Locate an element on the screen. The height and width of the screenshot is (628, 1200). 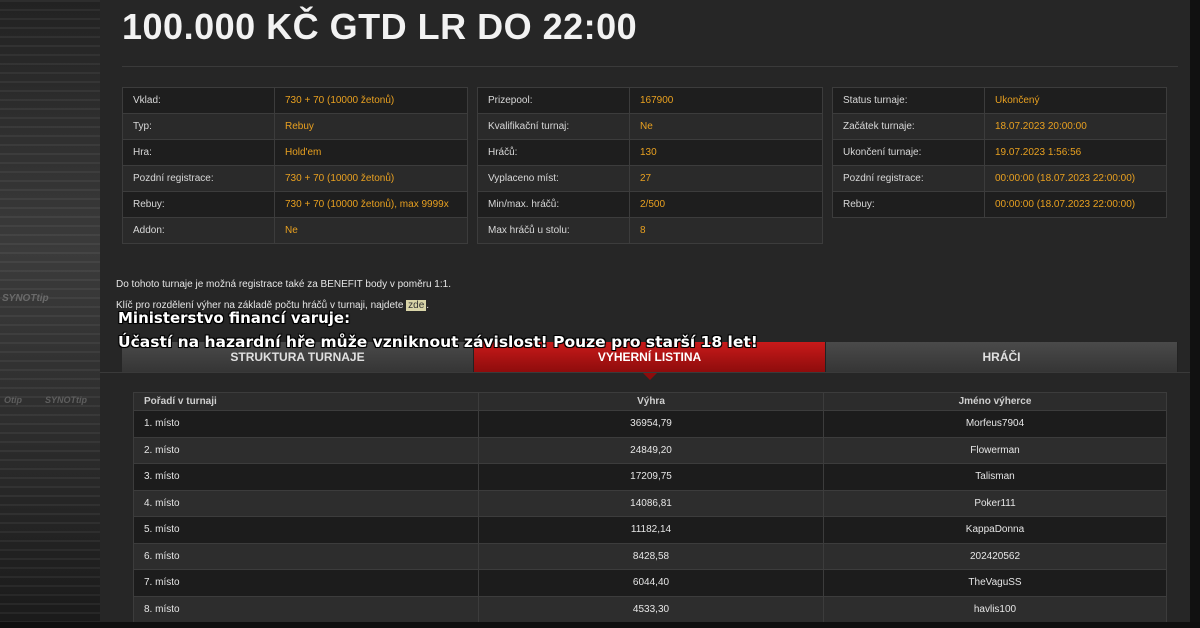
column-header-rank: Pořadí v turnaji is located at coordinates (306, 401).